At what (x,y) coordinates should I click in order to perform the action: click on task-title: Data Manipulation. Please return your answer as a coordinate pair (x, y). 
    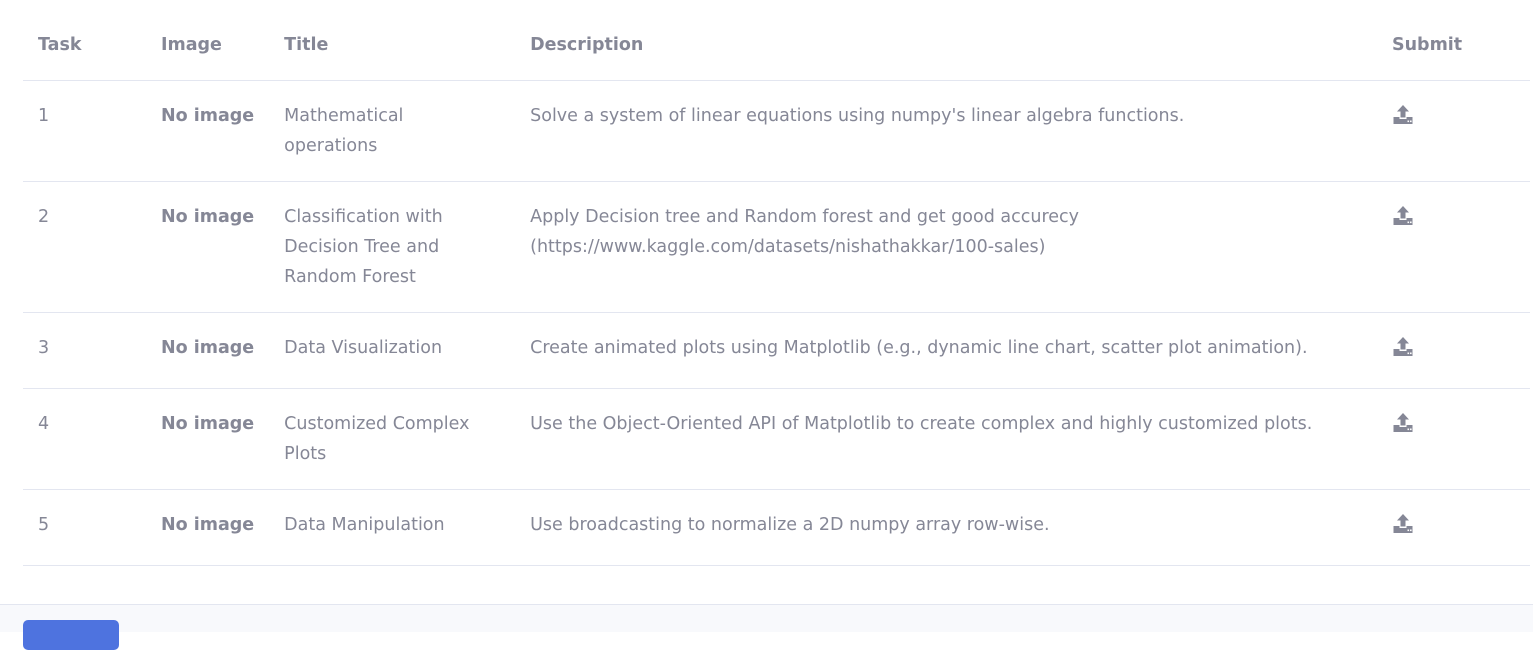
    Looking at the image, I should click on (392, 527).